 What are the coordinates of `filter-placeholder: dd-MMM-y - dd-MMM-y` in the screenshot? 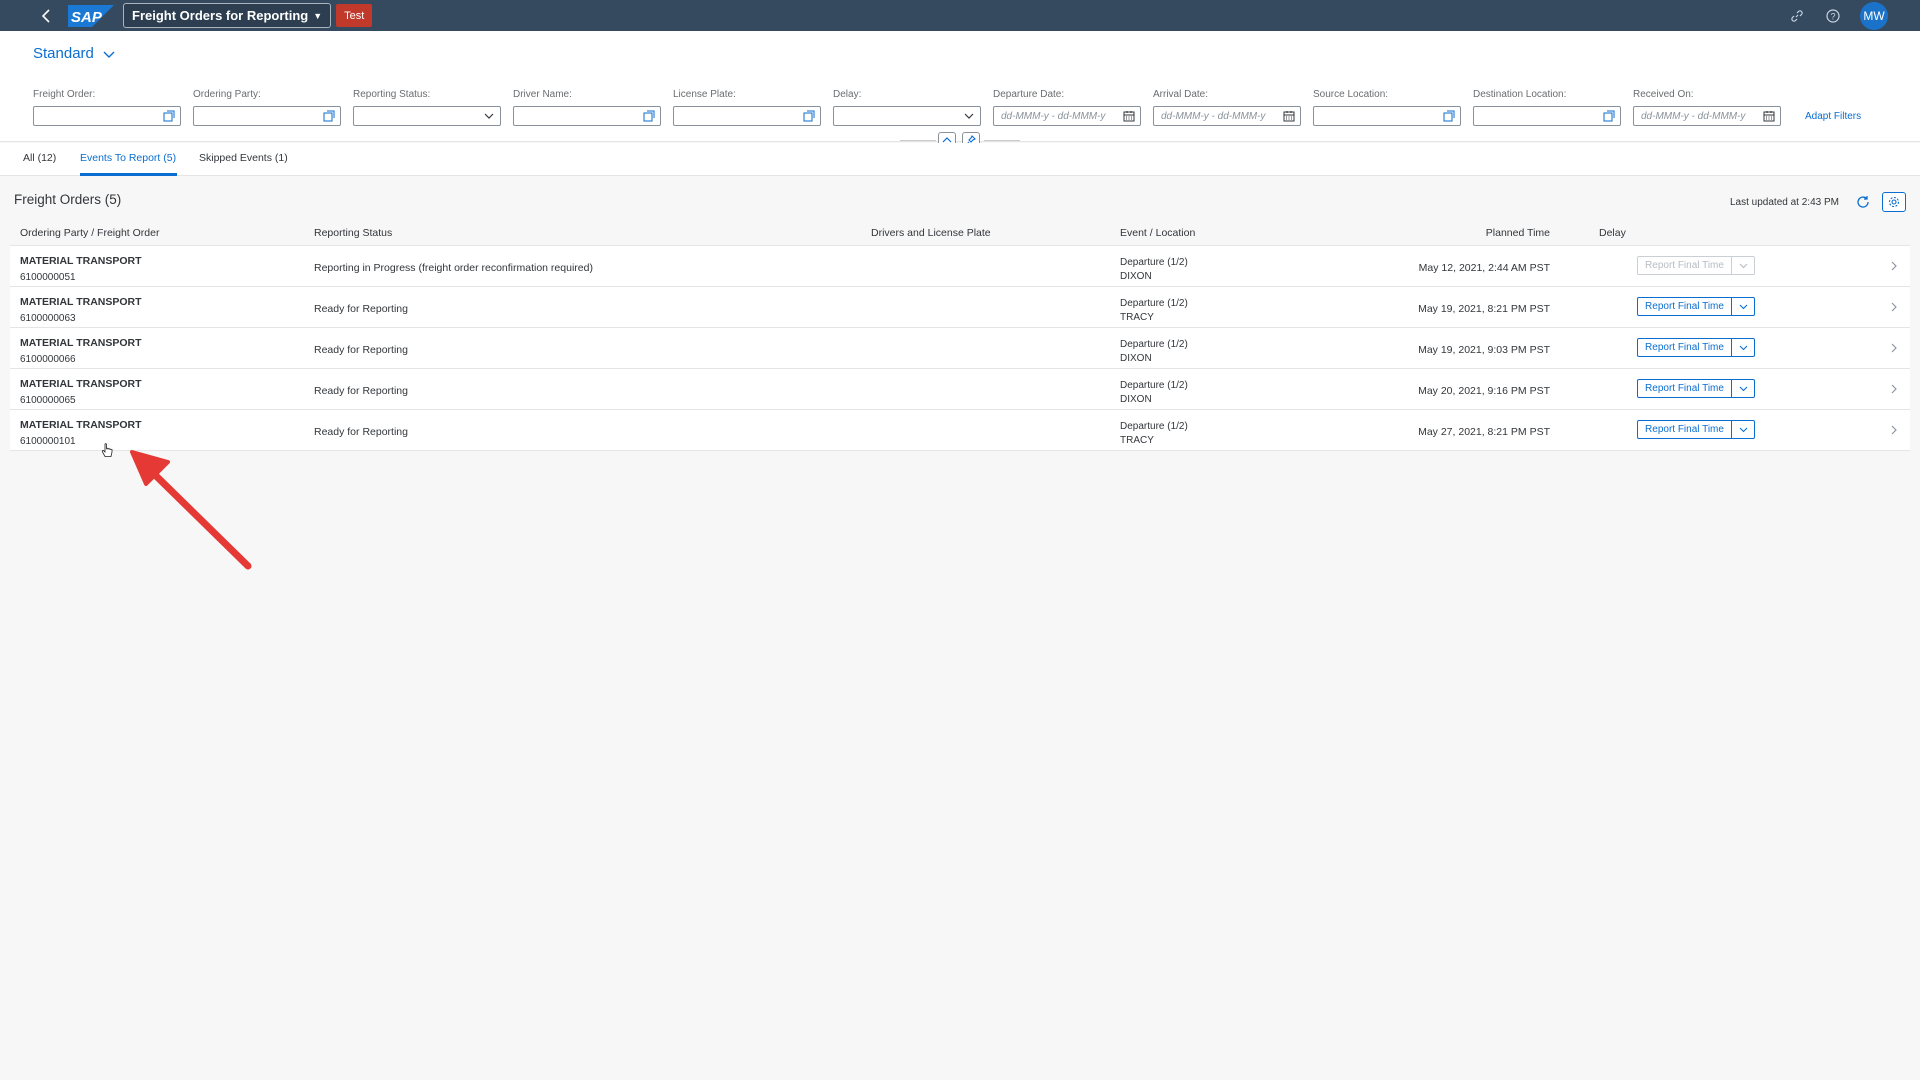 It's located at (1053, 116).